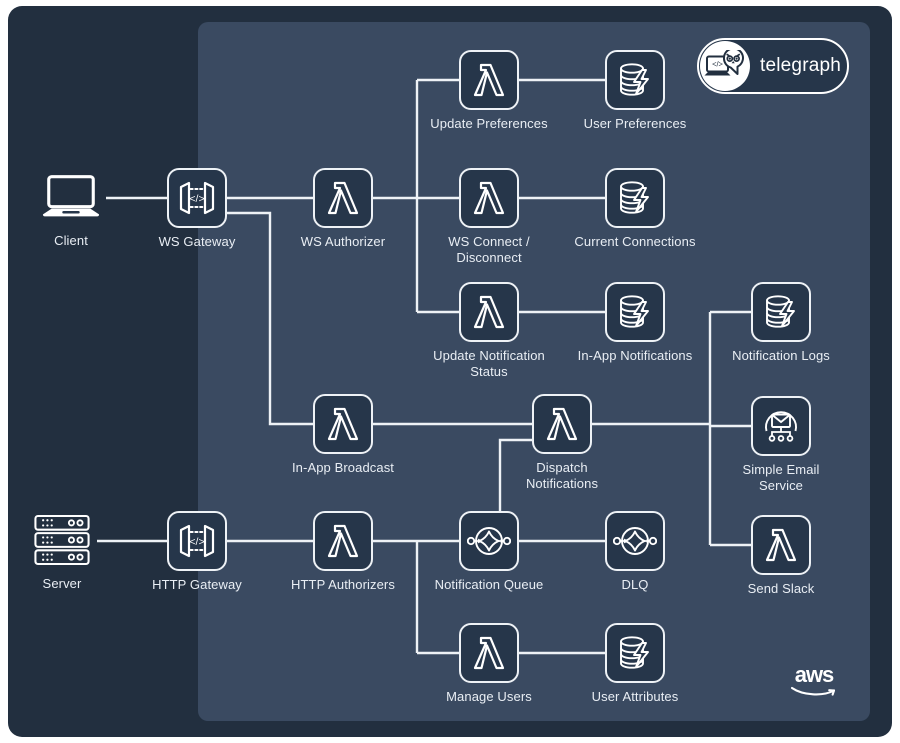 The width and height of the screenshot is (900, 743). I want to click on aws-logo: aws, so click(814, 681).